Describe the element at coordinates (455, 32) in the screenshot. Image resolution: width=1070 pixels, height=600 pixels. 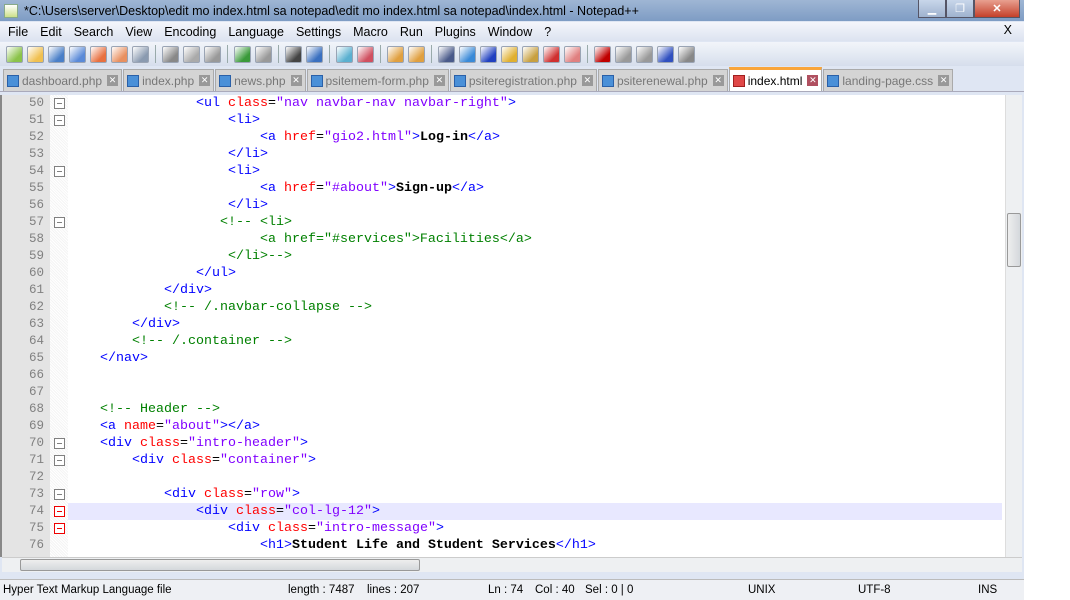
I see `menu-plugins: Plugins` at that location.